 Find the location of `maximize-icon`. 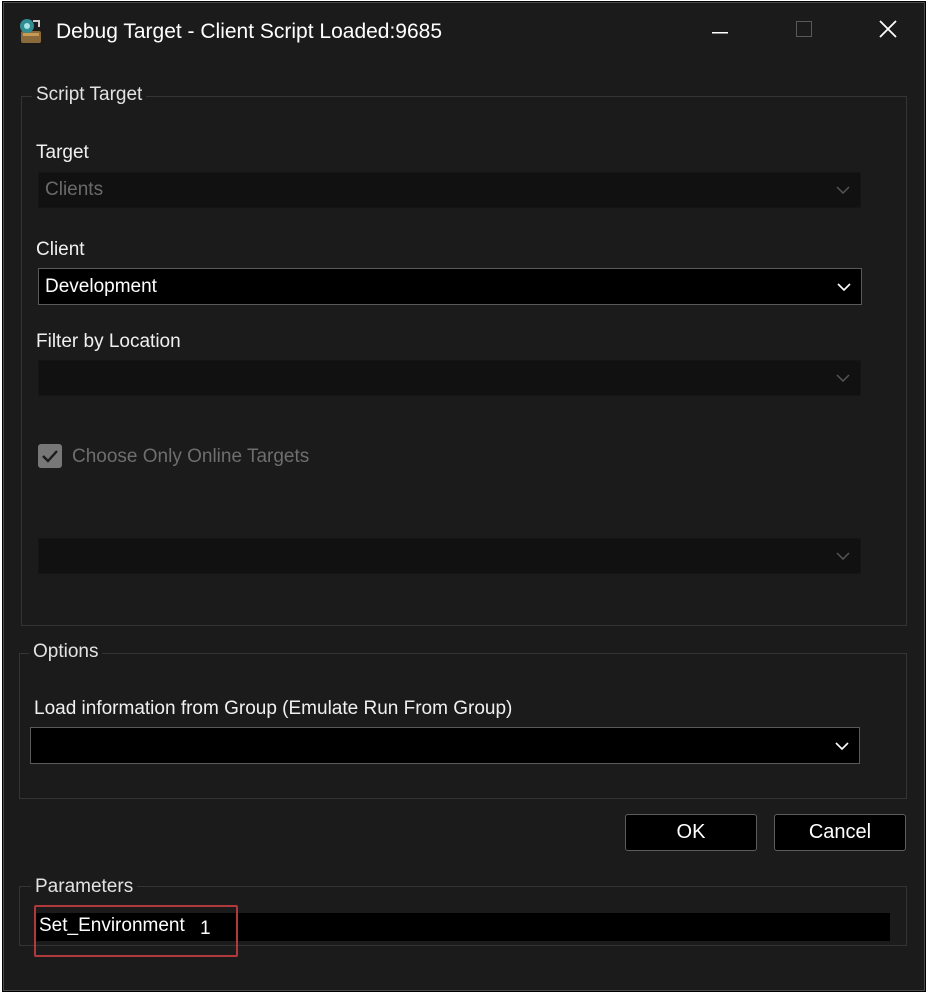

maximize-icon is located at coordinates (804, 31).